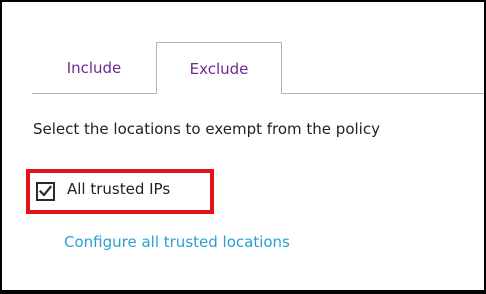  I want to click on all-trusted-ips-checkbox, so click(45, 191).